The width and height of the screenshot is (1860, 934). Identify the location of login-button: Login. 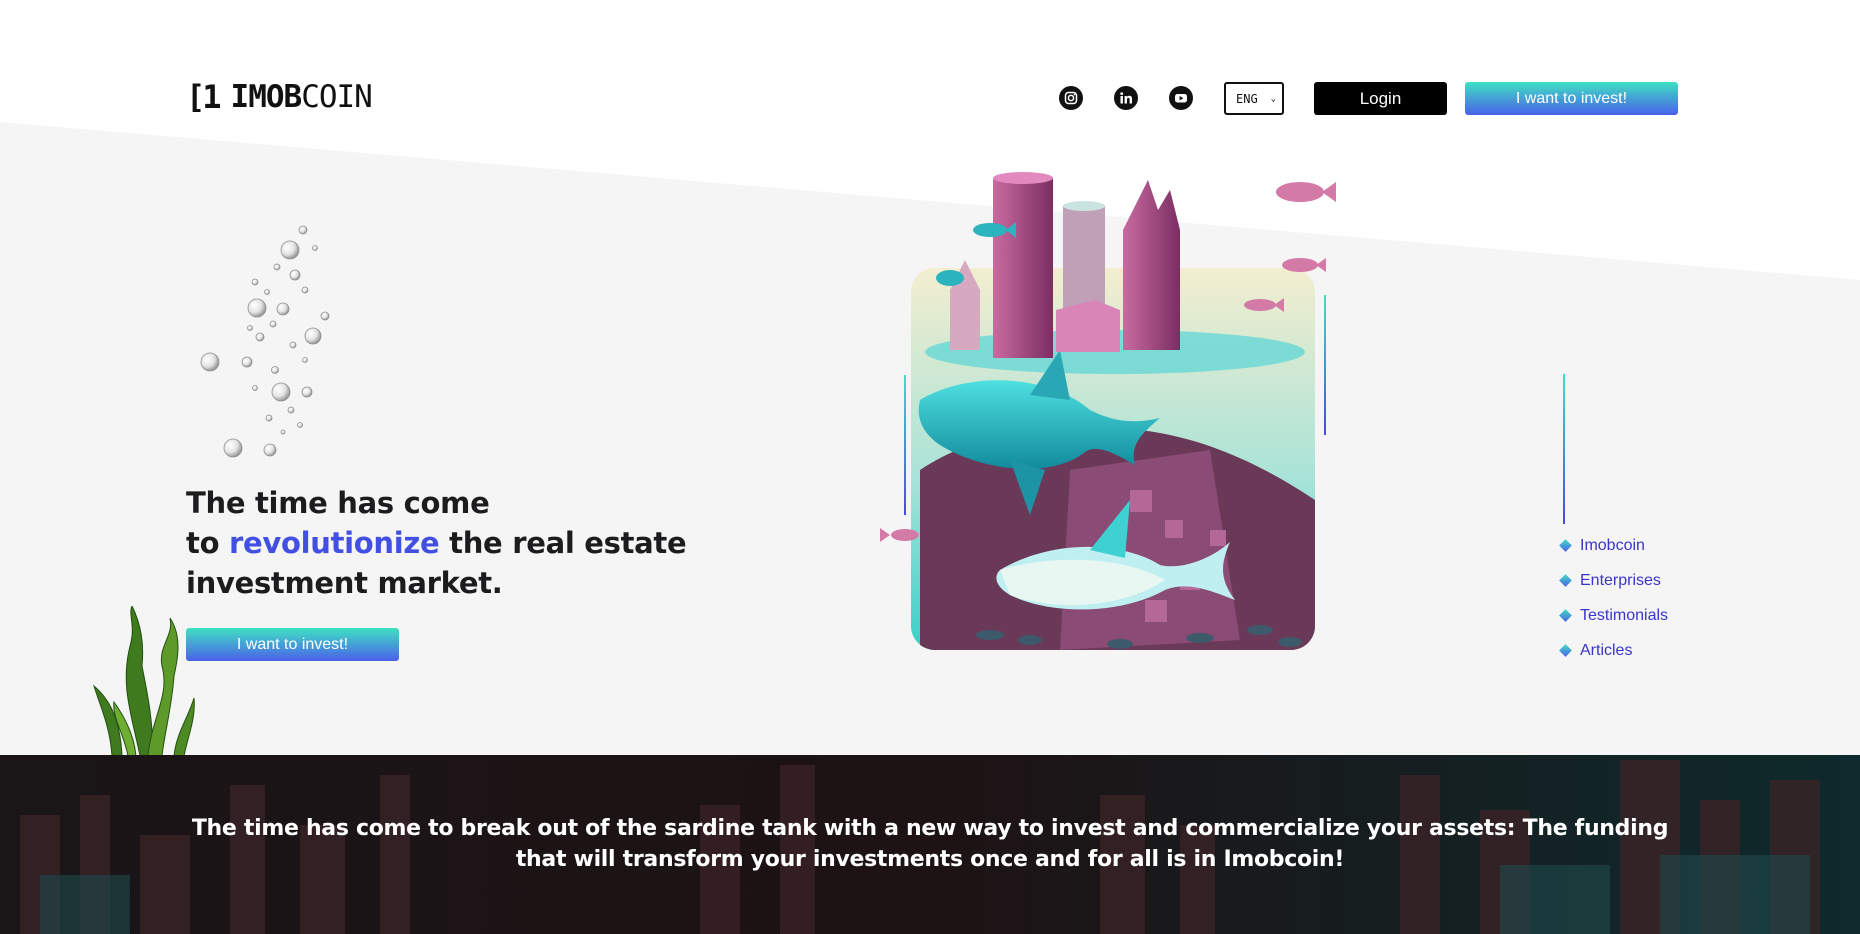
(1380, 98).